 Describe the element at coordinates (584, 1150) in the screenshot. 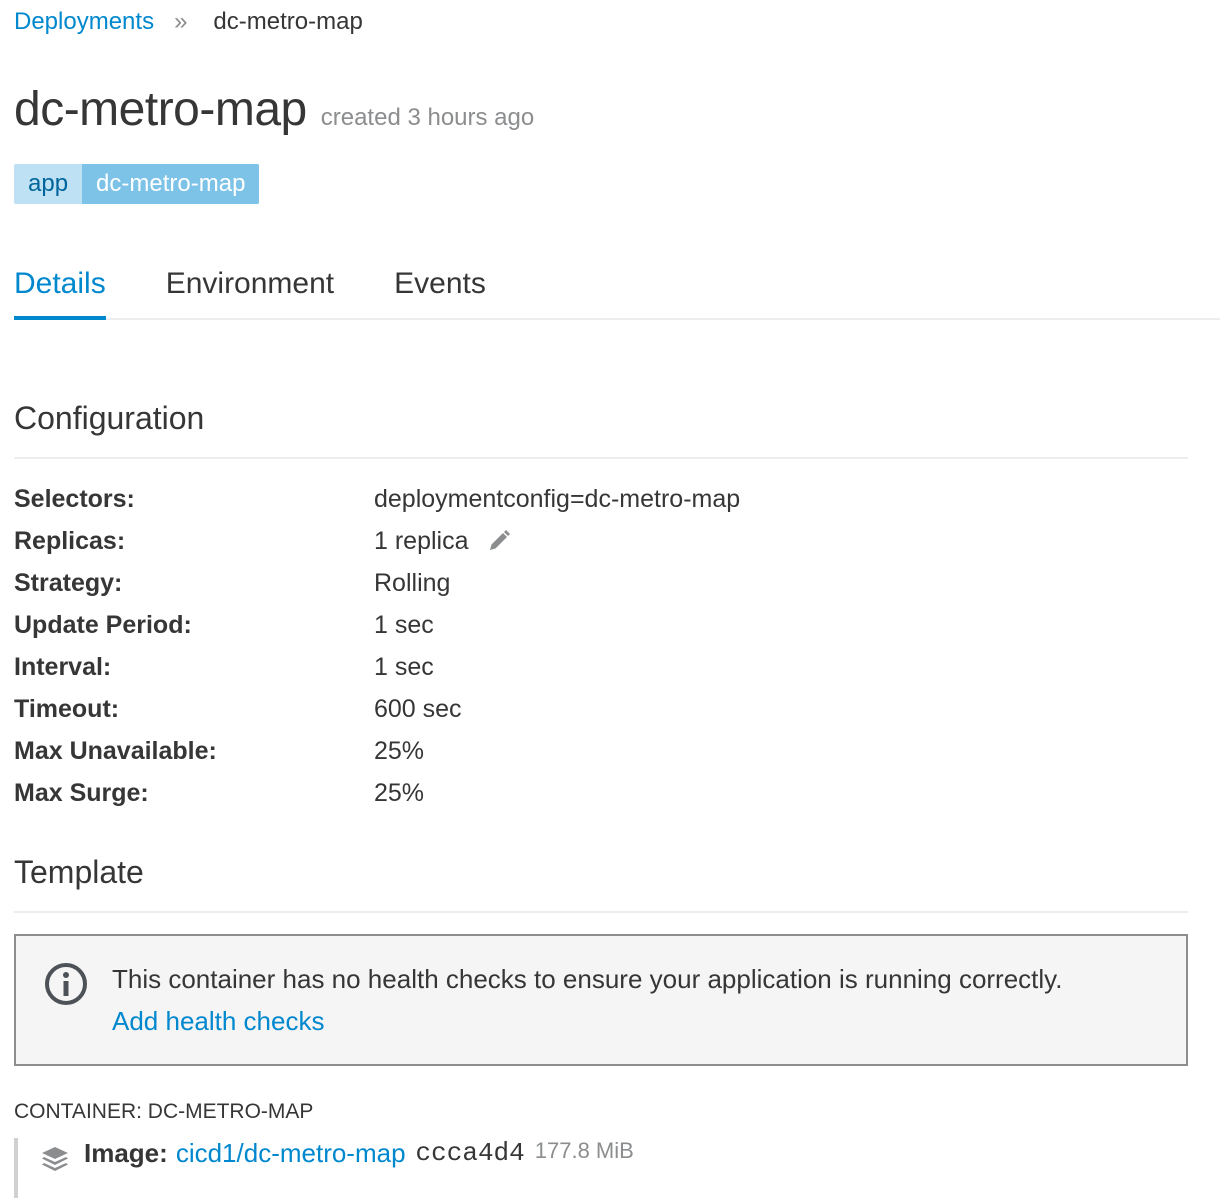

I see `image-size: 177.8 MiB` at that location.